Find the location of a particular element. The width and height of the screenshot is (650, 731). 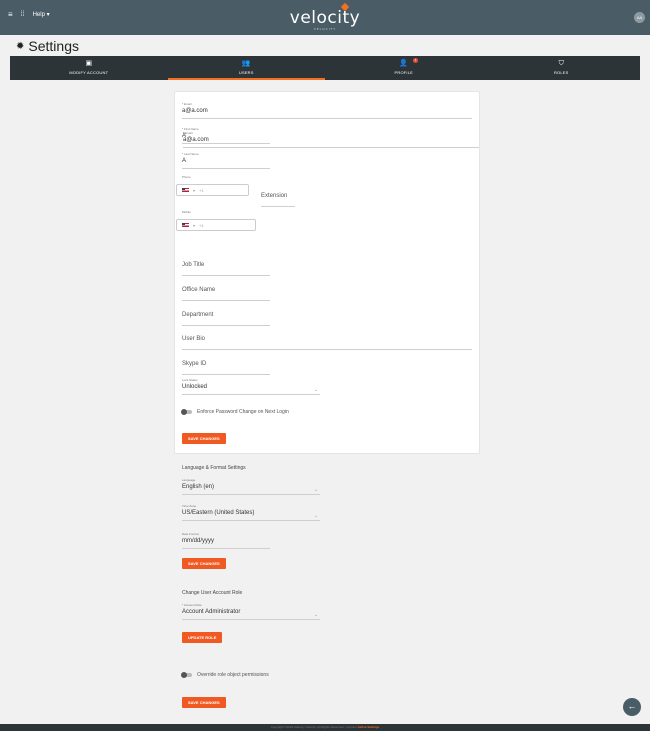

save-changes-button: Save Changes is located at coordinates (204, 438).